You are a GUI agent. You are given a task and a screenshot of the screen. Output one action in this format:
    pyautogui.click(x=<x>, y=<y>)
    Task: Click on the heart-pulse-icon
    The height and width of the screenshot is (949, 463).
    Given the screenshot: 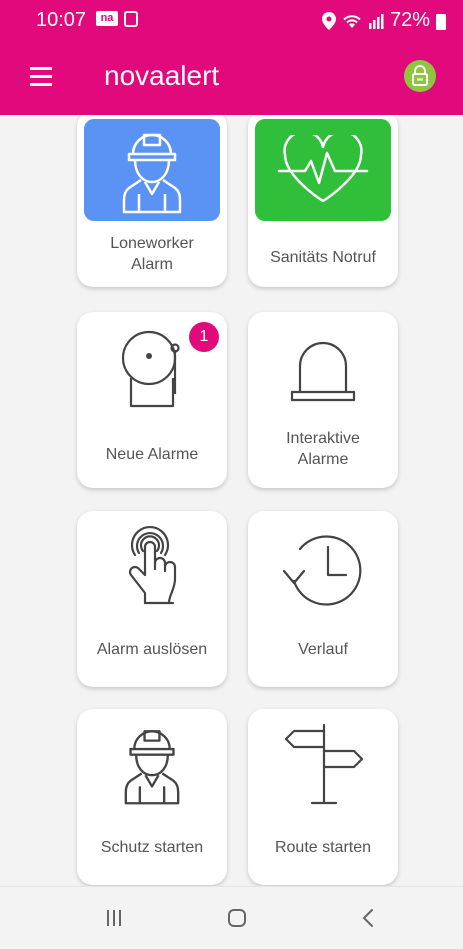 What is the action you would take?
    pyautogui.click(x=323, y=169)
    